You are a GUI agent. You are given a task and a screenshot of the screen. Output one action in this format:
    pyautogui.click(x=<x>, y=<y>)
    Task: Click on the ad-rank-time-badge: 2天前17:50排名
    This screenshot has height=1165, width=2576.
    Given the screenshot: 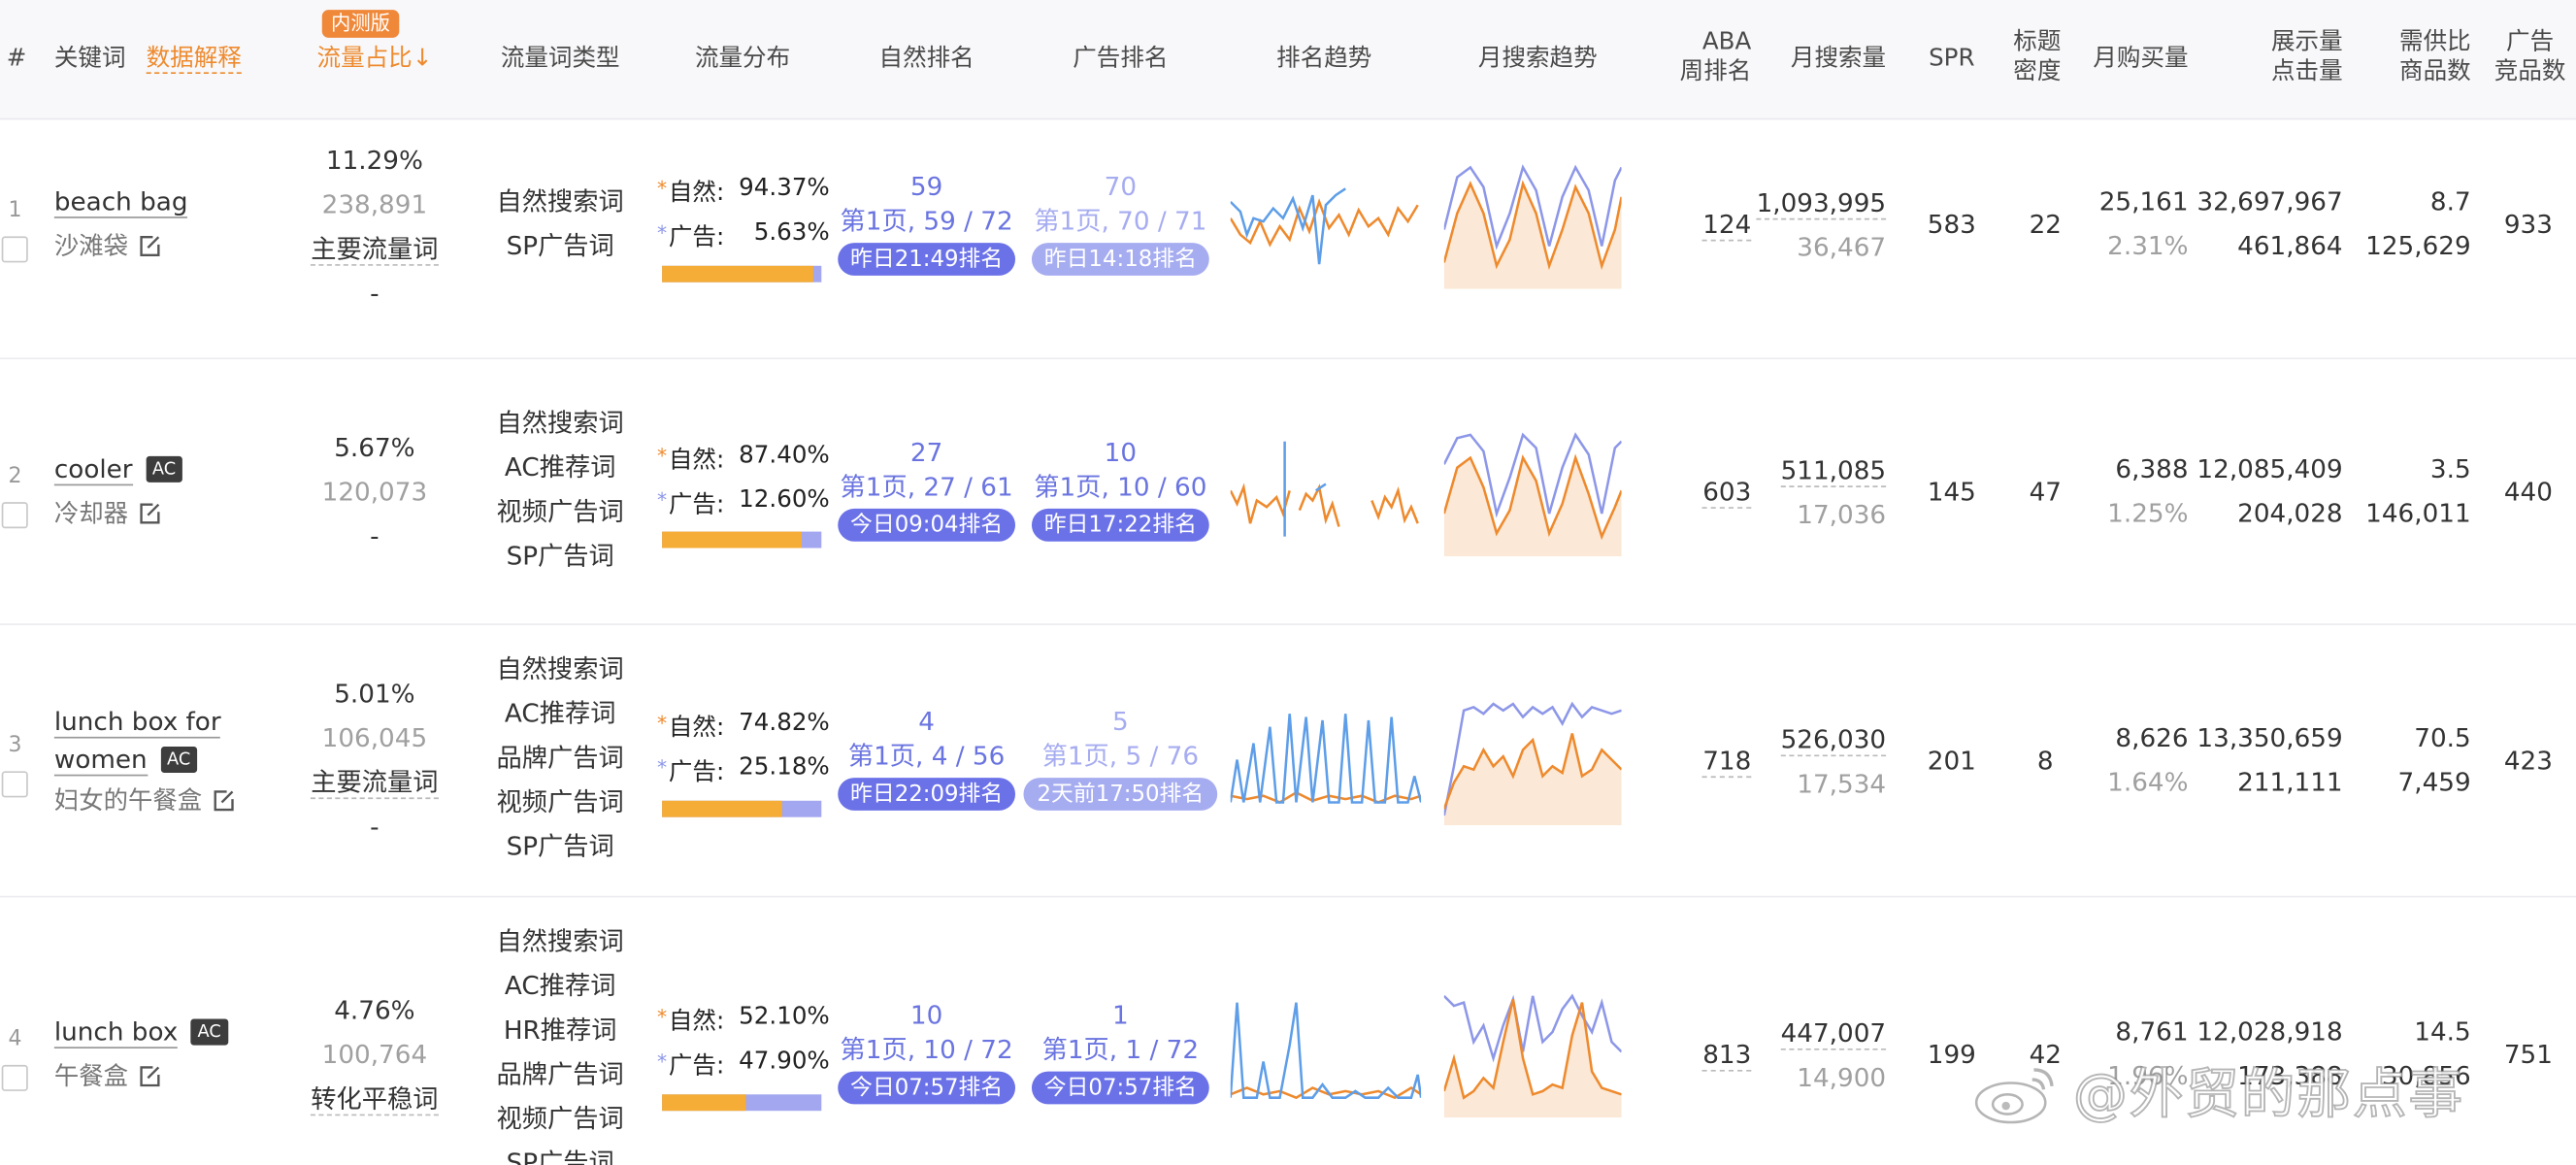 What is the action you would take?
    pyautogui.click(x=1120, y=794)
    